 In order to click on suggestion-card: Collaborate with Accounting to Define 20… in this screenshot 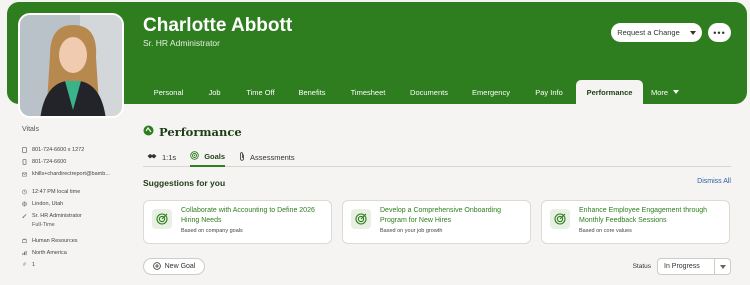, I will do `click(237, 222)`.